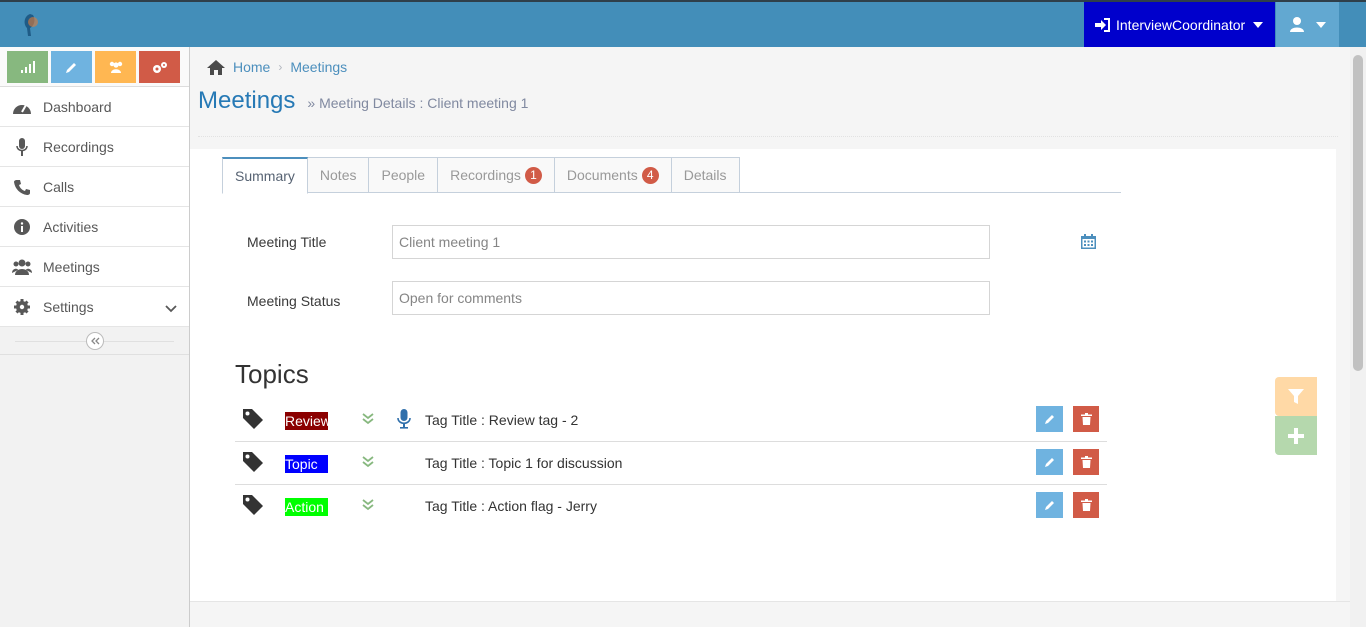 This screenshot has width=1366, height=627. I want to click on footer-divider, so click(770, 601).